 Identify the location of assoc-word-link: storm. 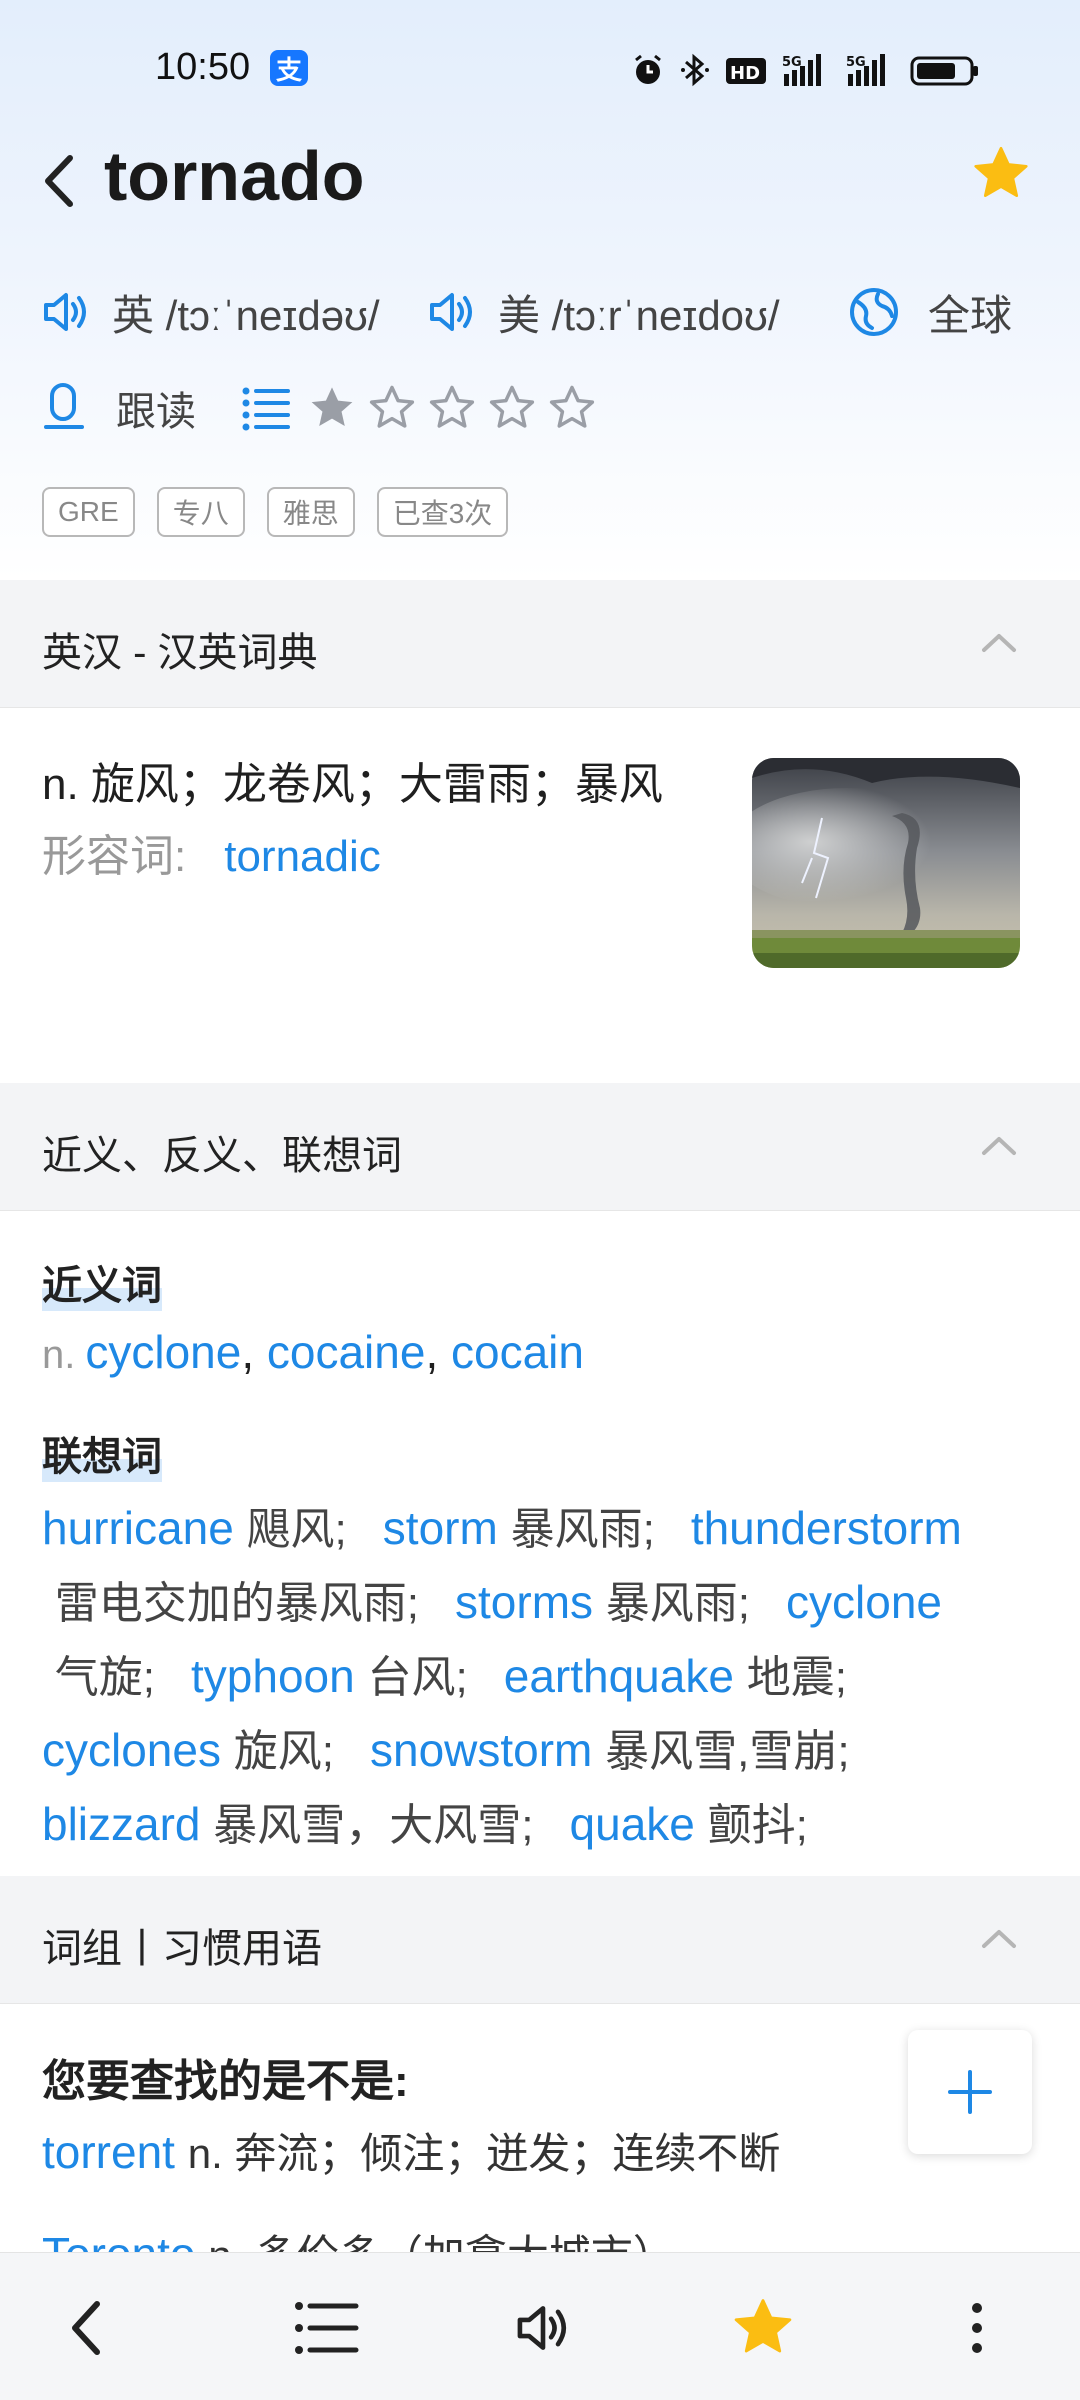
(440, 1528).